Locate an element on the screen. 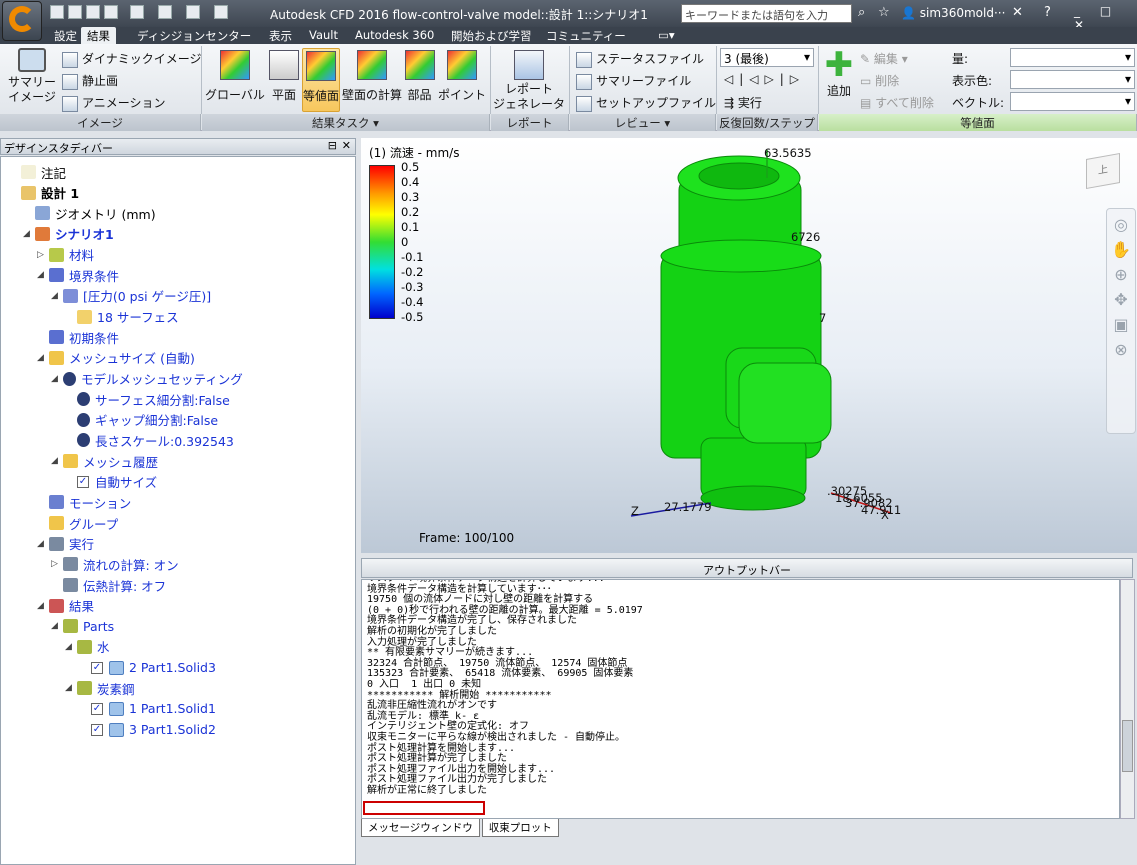  result-task-button-2: 等値面 is located at coordinates (321, 80).